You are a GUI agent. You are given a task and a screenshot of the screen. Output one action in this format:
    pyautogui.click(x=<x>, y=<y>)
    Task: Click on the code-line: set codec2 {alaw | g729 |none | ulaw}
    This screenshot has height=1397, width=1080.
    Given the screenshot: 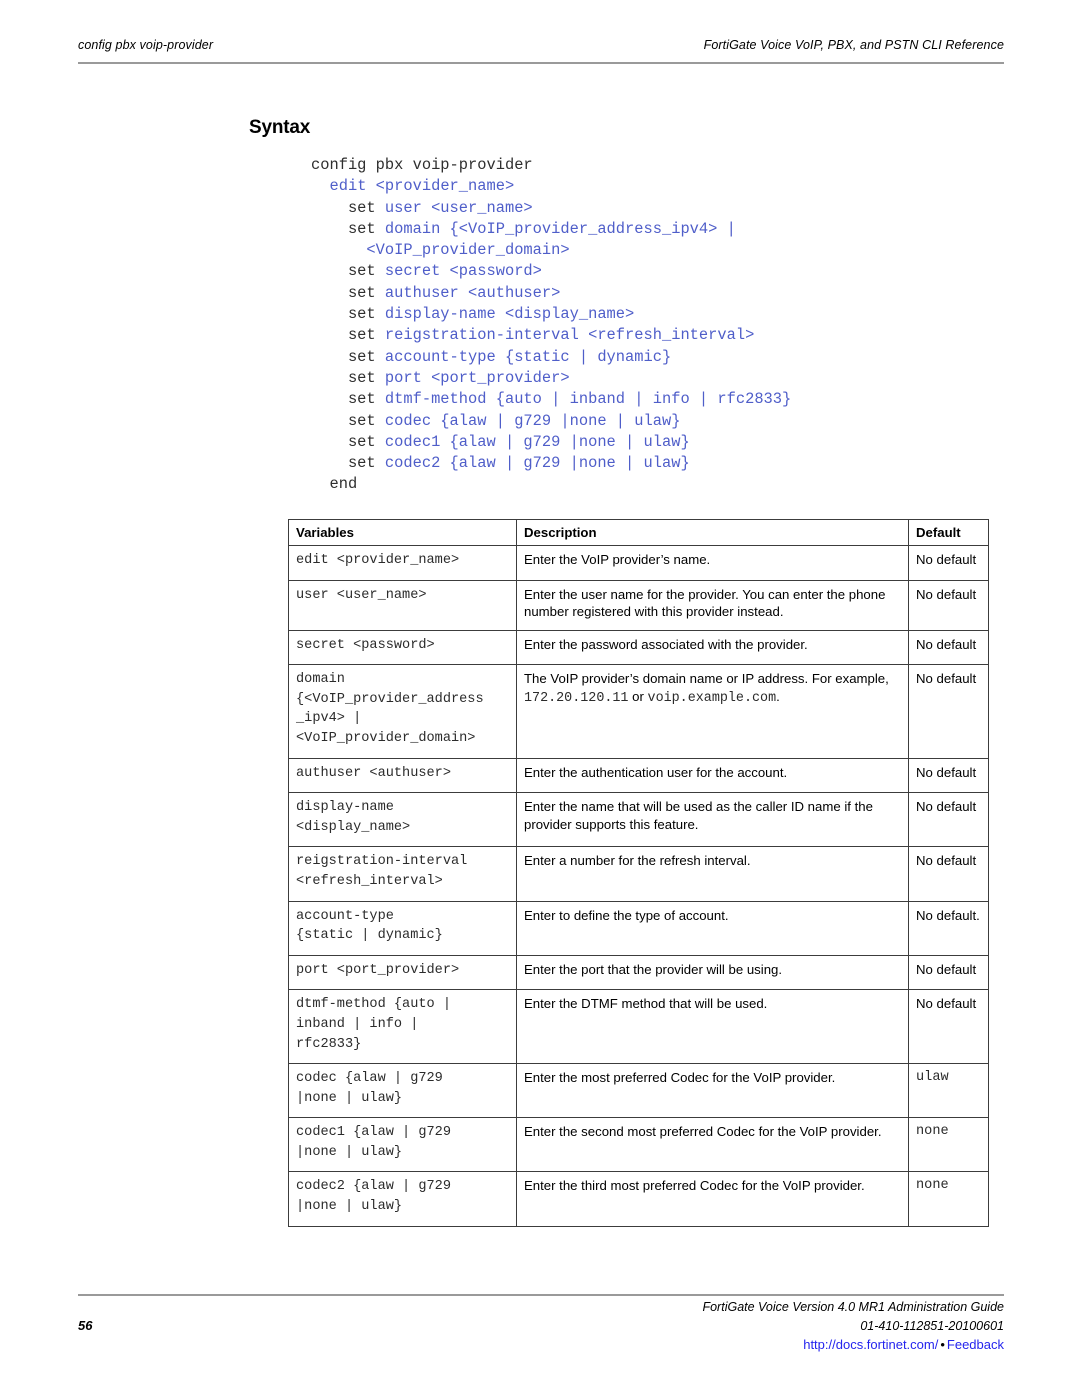 What is the action you would take?
    pyautogui.click(x=631, y=463)
    